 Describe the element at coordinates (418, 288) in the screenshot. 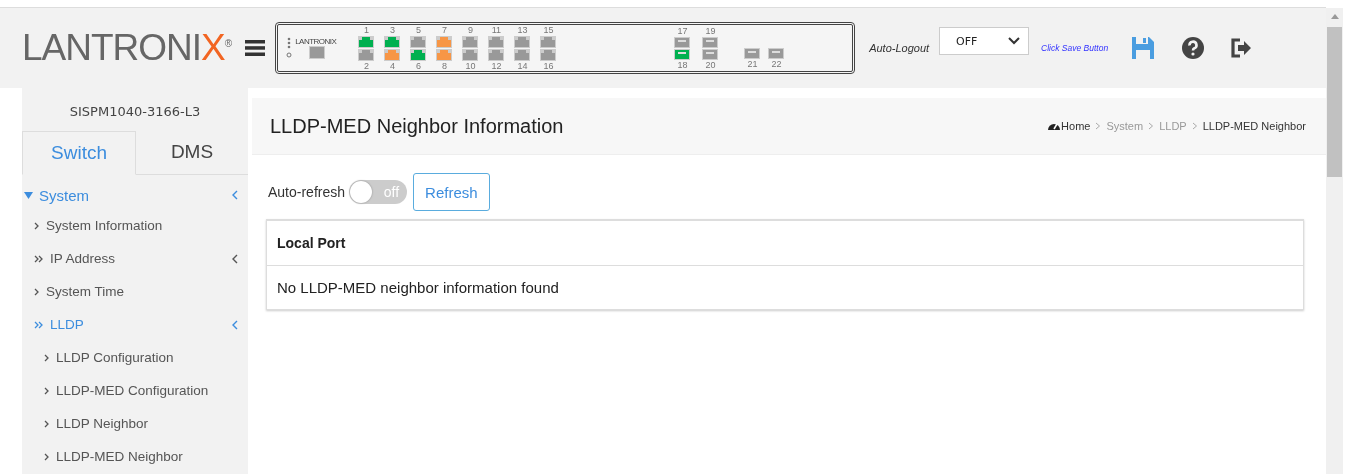

I see `empty-message: No LLDP-MED neighbor information found` at that location.